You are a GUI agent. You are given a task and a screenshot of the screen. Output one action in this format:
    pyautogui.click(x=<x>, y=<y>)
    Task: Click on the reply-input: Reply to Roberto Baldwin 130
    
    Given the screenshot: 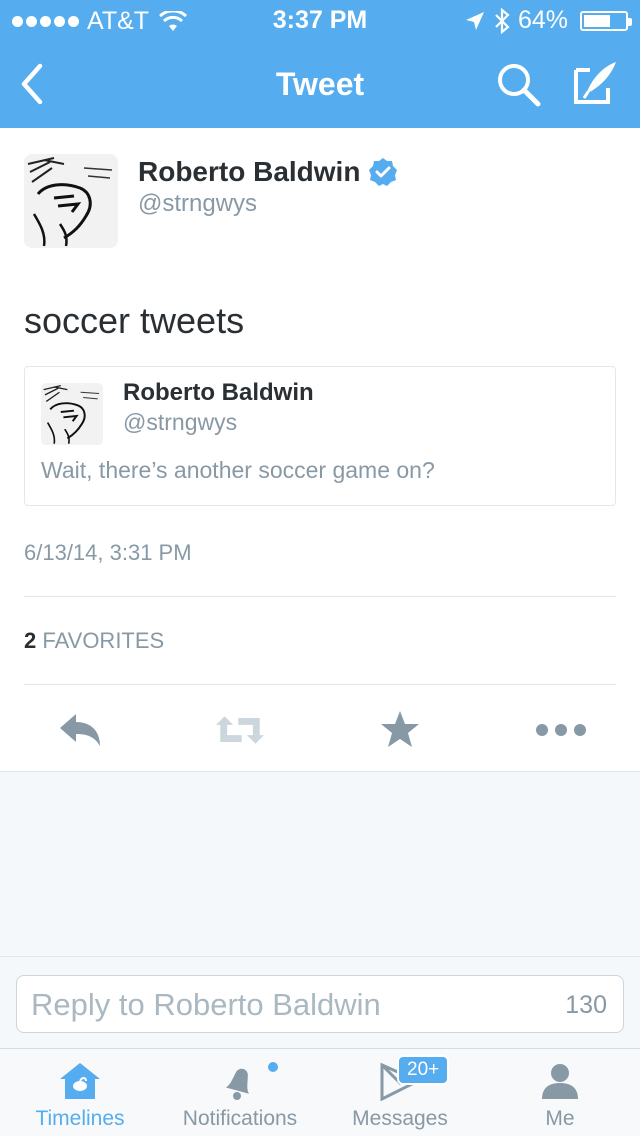 What is the action you would take?
    pyautogui.click(x=320, y=1004)
    